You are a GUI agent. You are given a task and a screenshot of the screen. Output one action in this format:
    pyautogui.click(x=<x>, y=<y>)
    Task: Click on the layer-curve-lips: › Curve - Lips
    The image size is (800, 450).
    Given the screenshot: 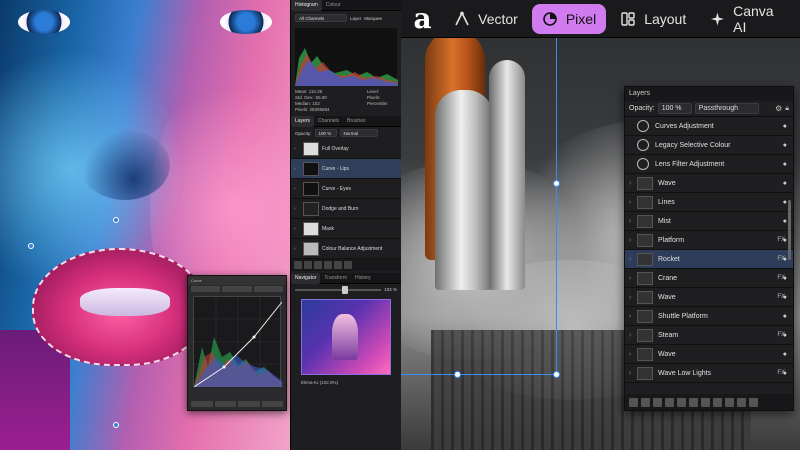 What is the action you would take?
    pyautogui.click(x=346, y=169)
    